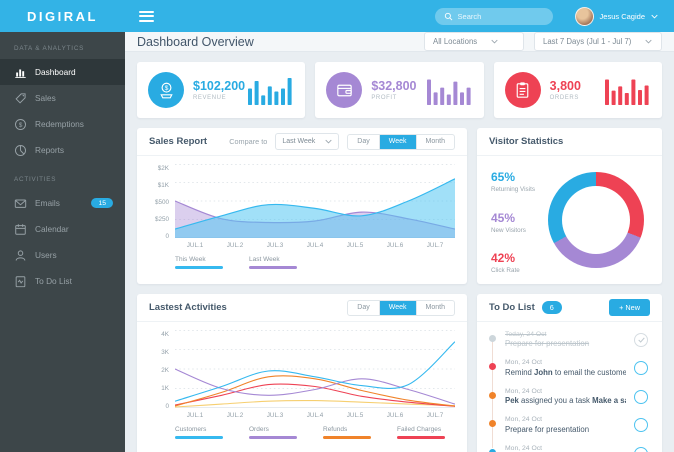 Image resolution: width=674 pixels, height=452 pixels. Describe the element at coordinates (503, 258) in the screenshot. I see `visitor-stat-value: 42%` at that location.